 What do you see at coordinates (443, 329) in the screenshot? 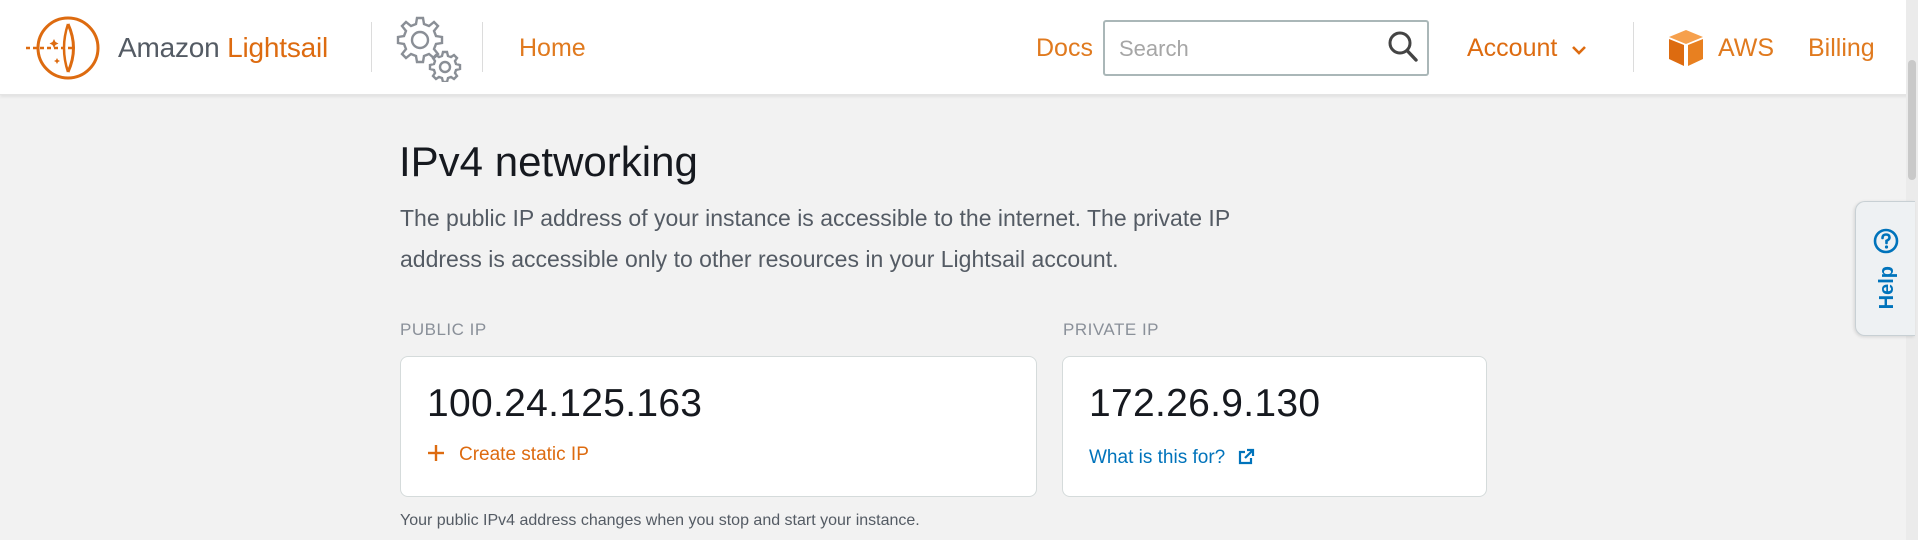
I see `public-ip-label: PUBLIC IP` at bounding box center [443, 329].